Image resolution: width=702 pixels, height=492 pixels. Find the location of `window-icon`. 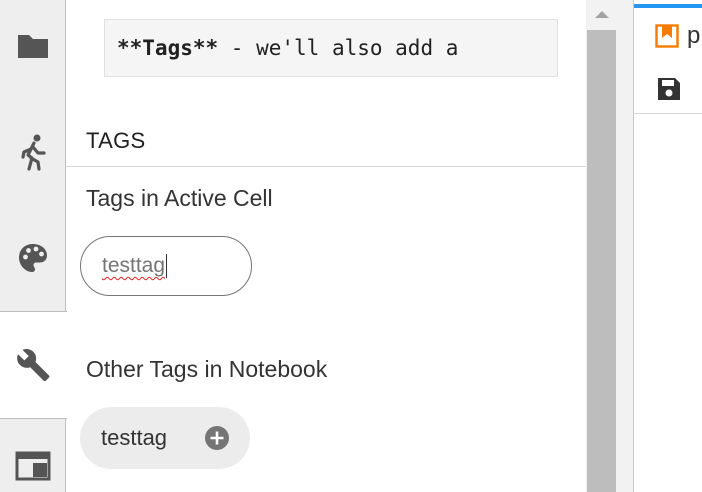

window-icon is located at coordinates (33, 466).